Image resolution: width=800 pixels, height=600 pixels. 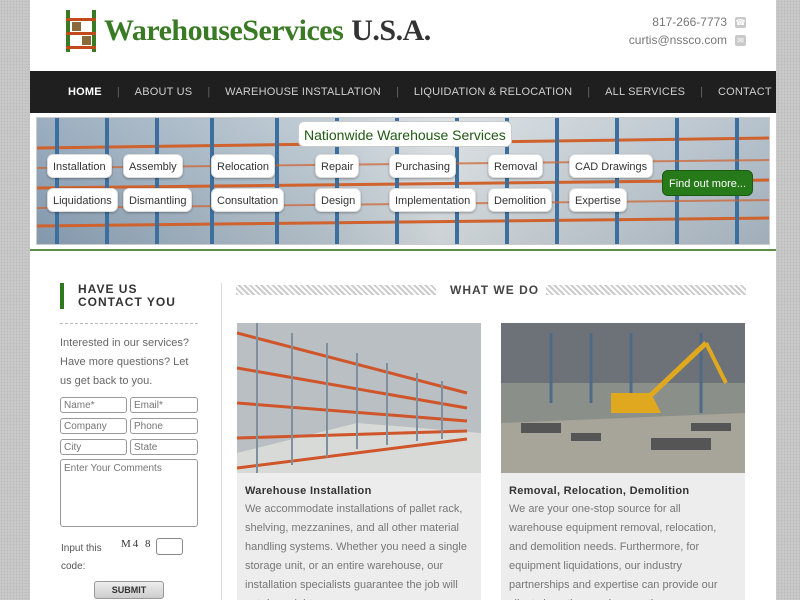 I want to click on nav-liquidation-relocation: LIQUIDATION & RELOCATION, so click(x=493, y=92).